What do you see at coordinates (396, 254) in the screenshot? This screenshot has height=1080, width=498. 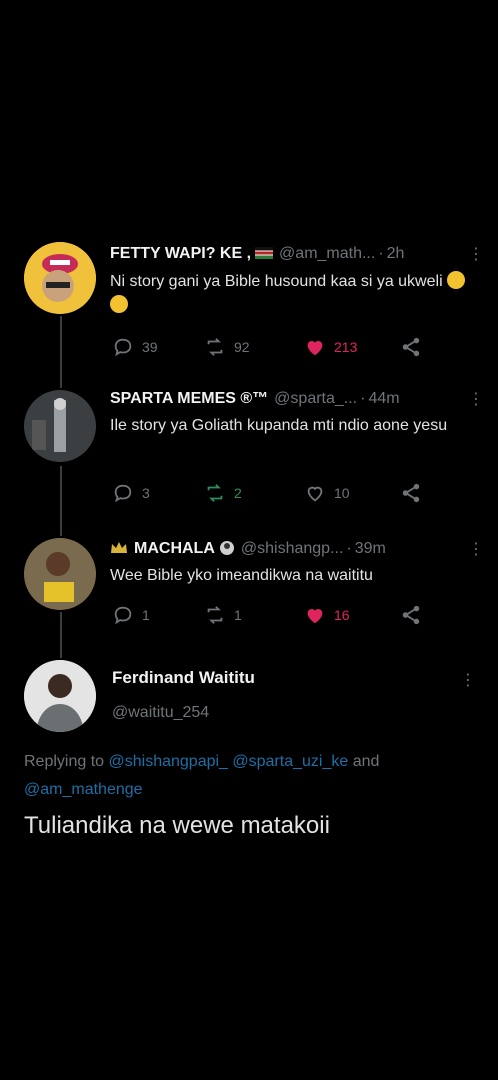 I see `timestamp: 2h` at bounding box center [396, 254].